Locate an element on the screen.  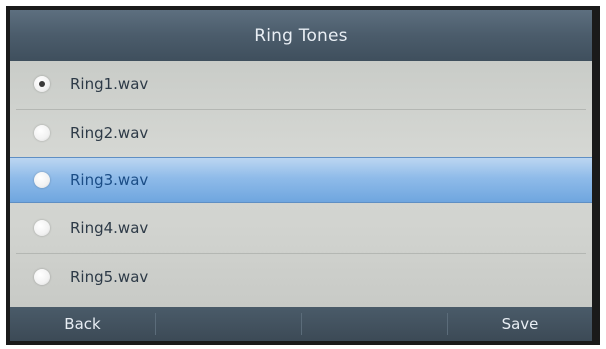
ring-tone-item-1: Ring1.wav is located at coordinates (301, 84).